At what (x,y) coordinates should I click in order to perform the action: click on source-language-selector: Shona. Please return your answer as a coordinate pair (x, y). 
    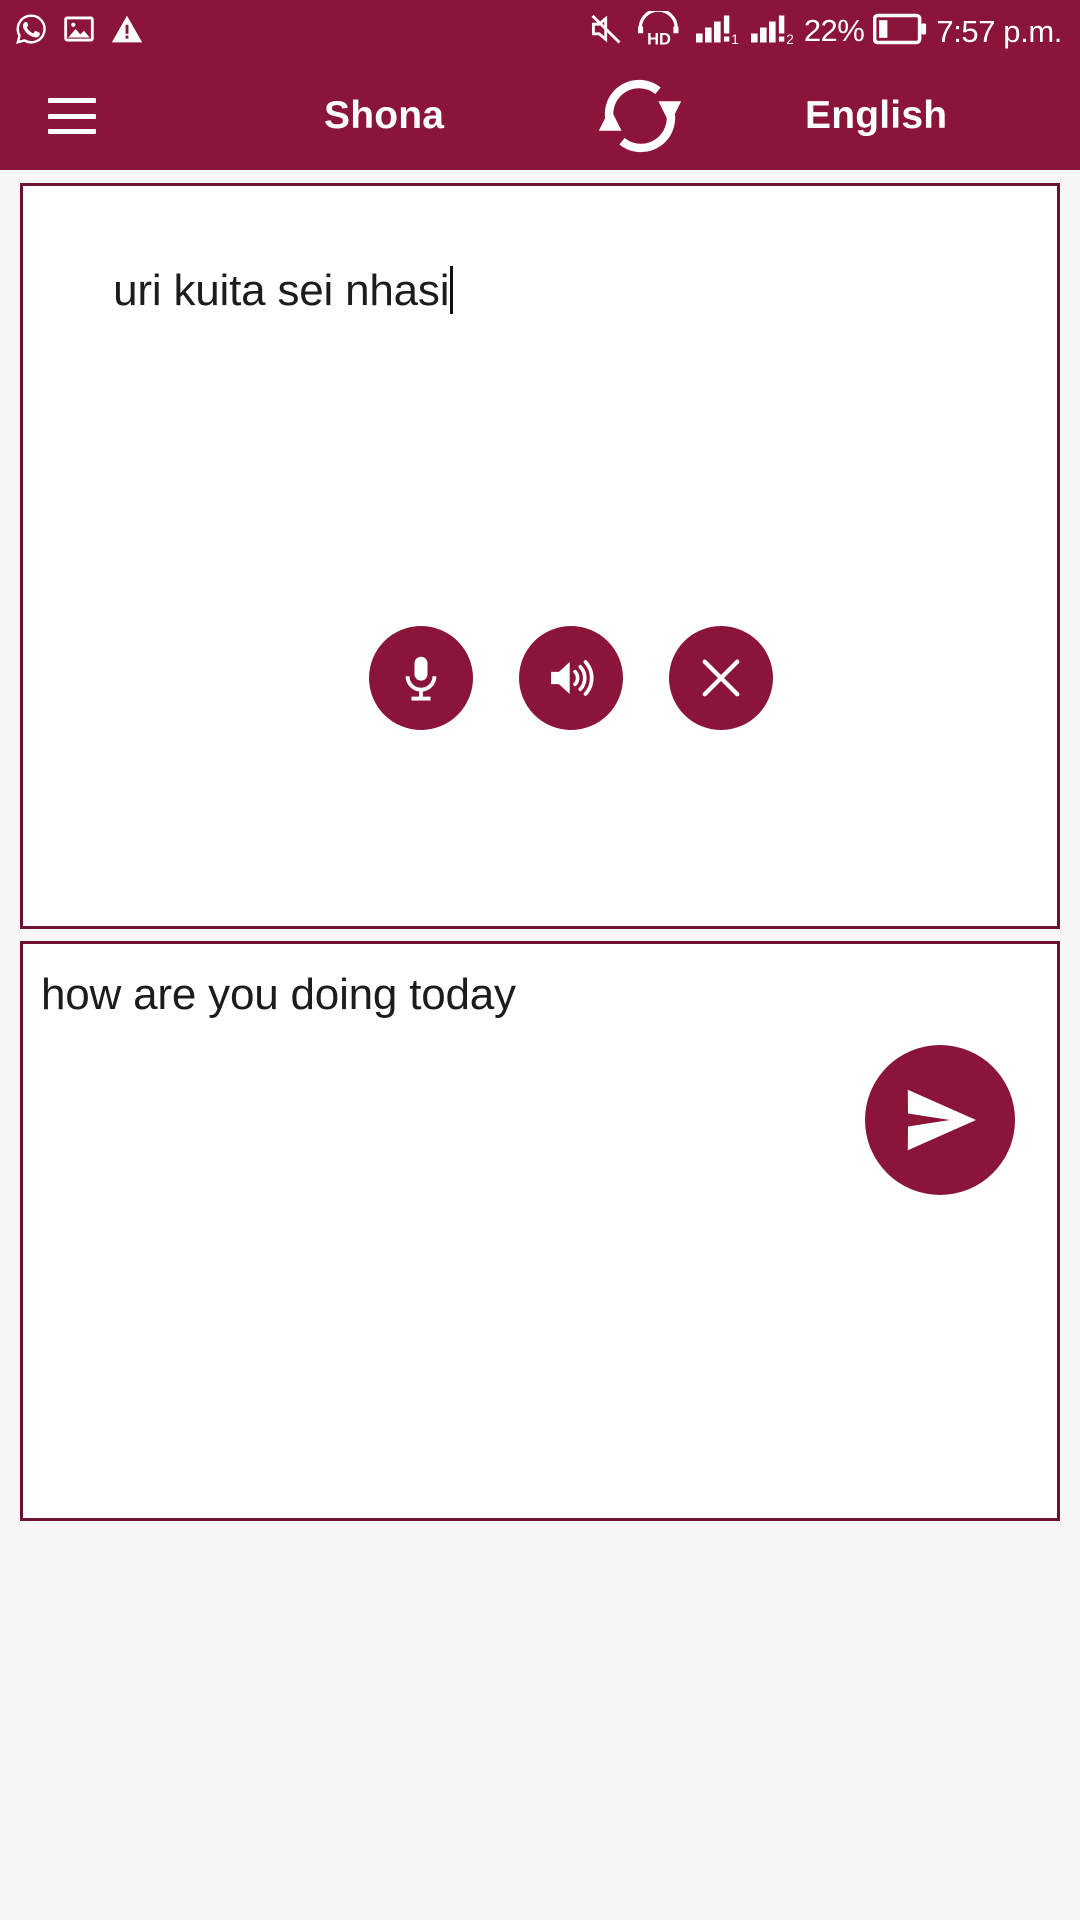
    Looking at the image, I should click on (384, 116).